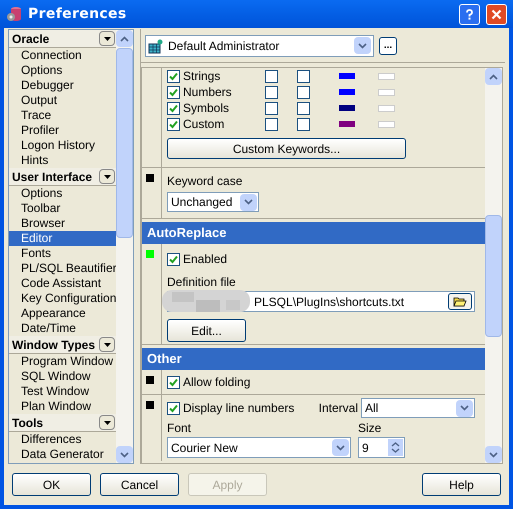 The width and height of the screenshot is (513, 509). Describe the element at coordinates (62, 39) in the screenshot. I see `group-header: Oracle` at that location.